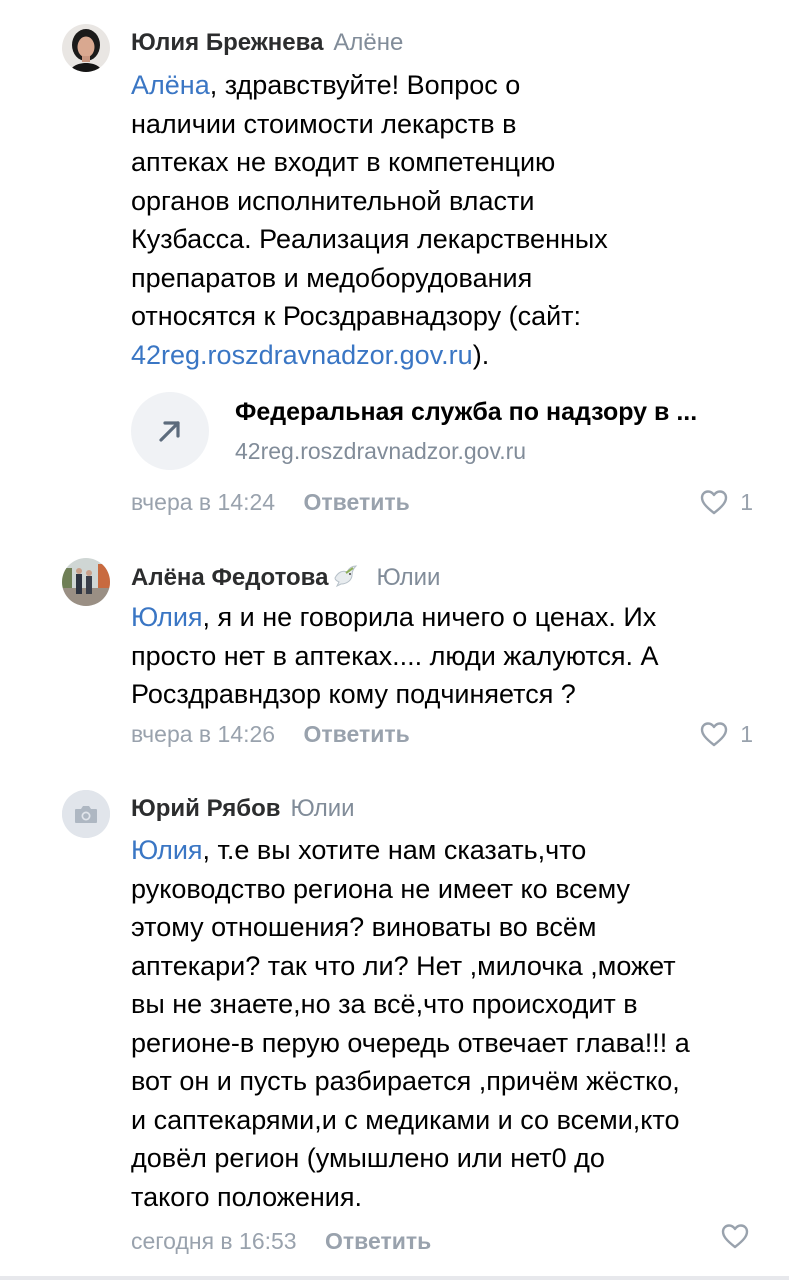 The width and height of the screenshot is (789, 1280). What do you see at coordinates (214, 1241) in the screenshot?
I see `timestamp: сегодня в 16:53` at bounding box center [214, 1241].